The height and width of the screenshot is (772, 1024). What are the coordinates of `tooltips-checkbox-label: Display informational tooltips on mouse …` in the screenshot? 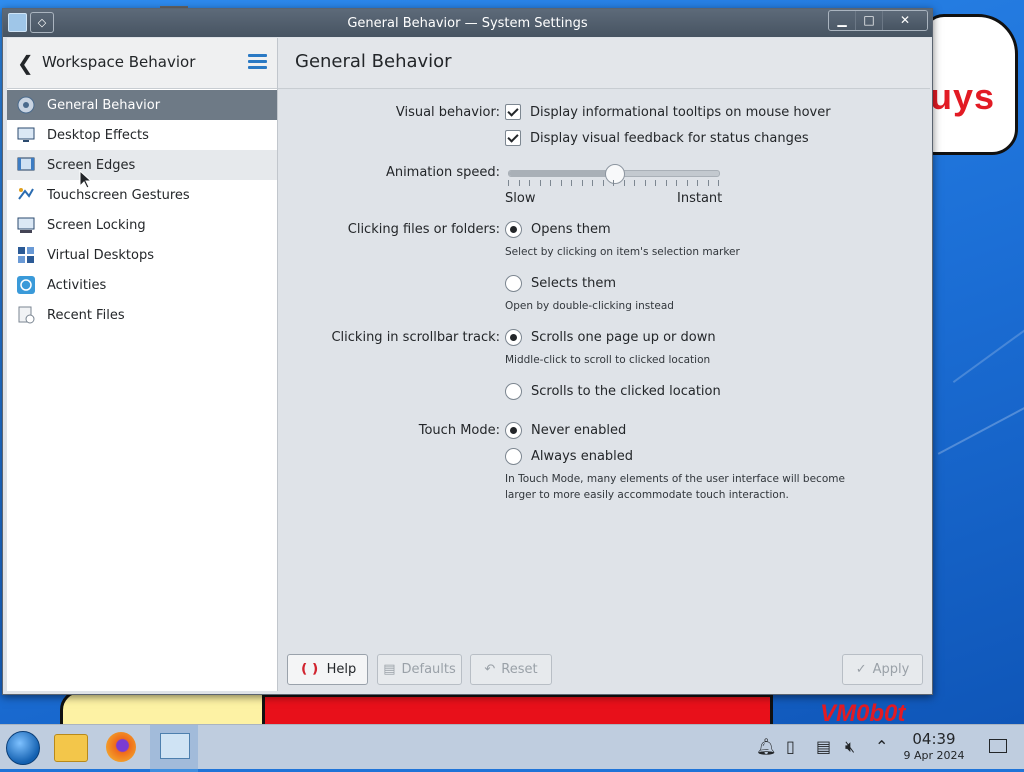 It's located at (680, 112).